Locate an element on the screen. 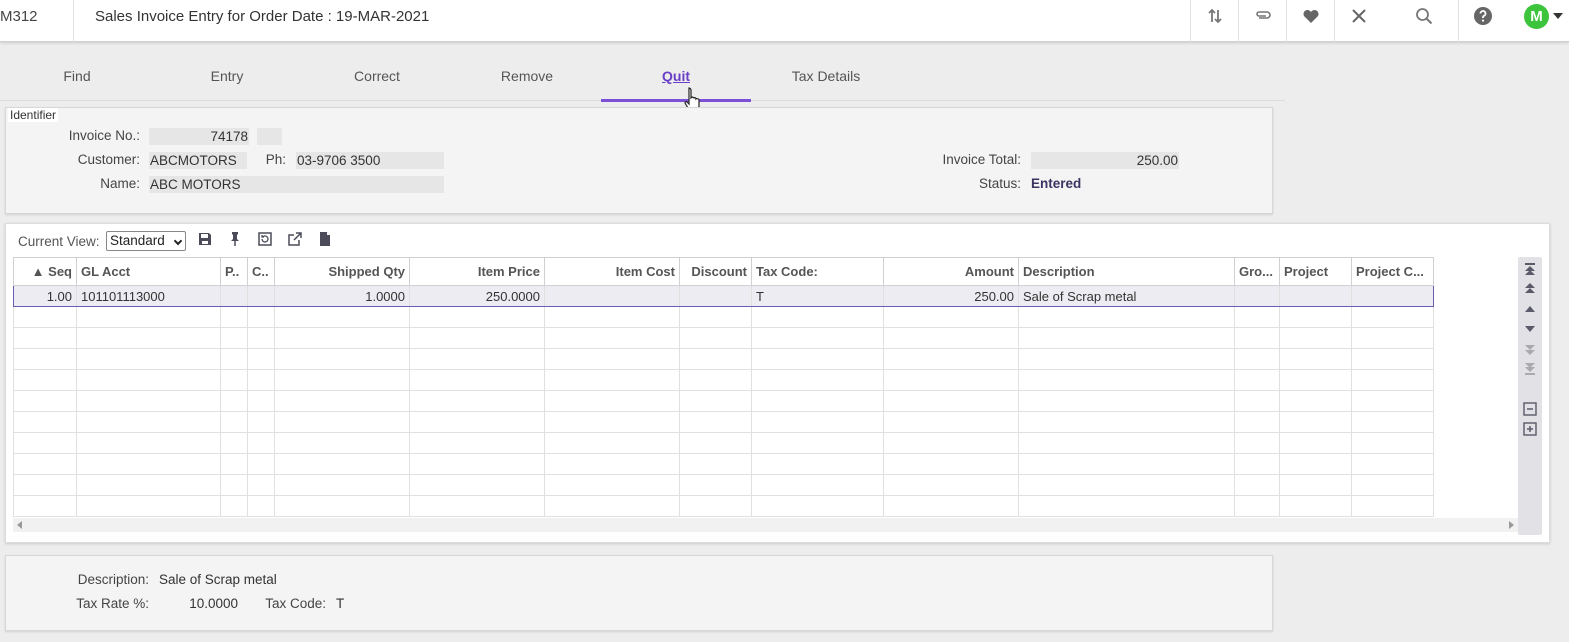 The height and width of the screenshot is (642, 1569). avatar: M is located at coordinates (1536, 16).